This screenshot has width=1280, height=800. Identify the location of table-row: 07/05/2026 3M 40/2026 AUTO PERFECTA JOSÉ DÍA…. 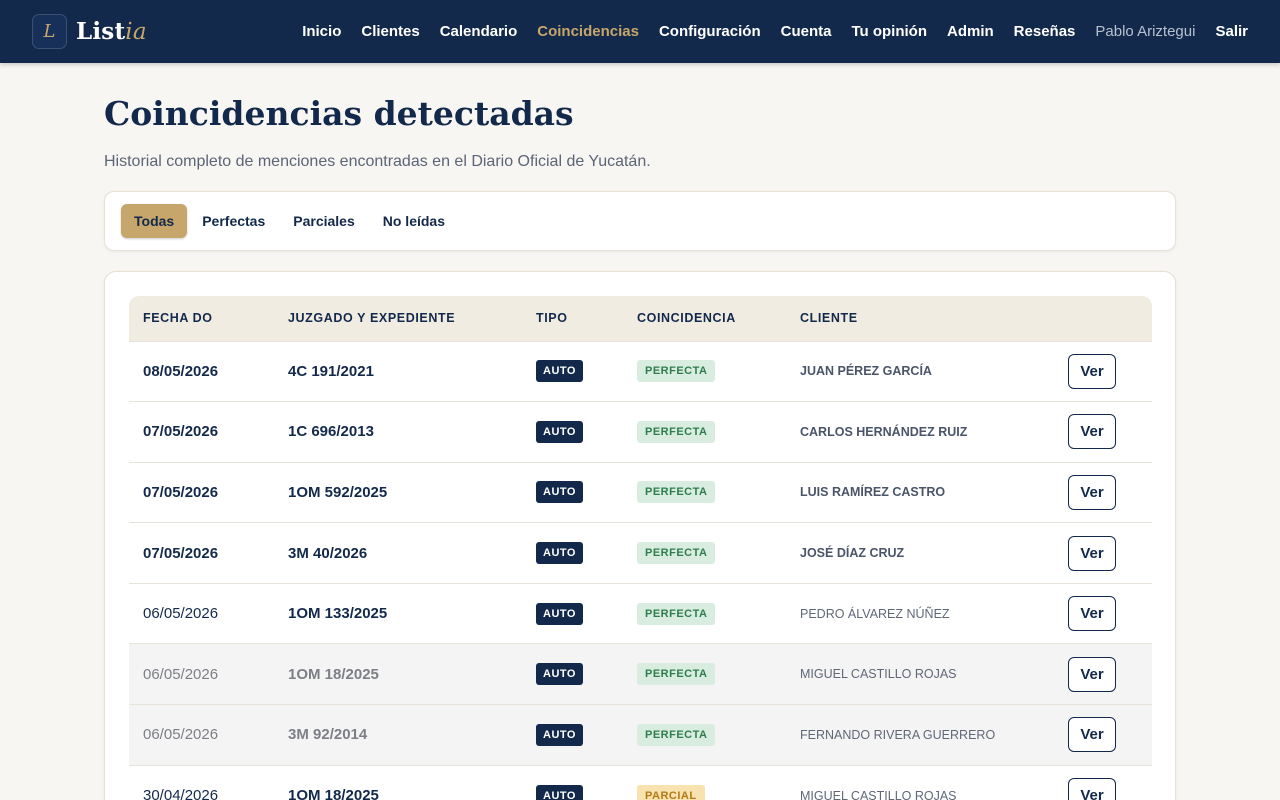
(640, 553).